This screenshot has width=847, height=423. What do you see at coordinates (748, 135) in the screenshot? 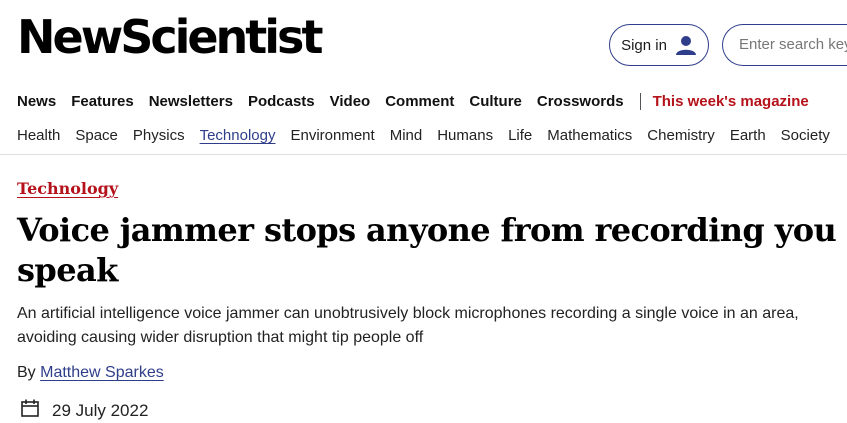
I see `topic-earth: Earth` at bounding box center [748, 135].